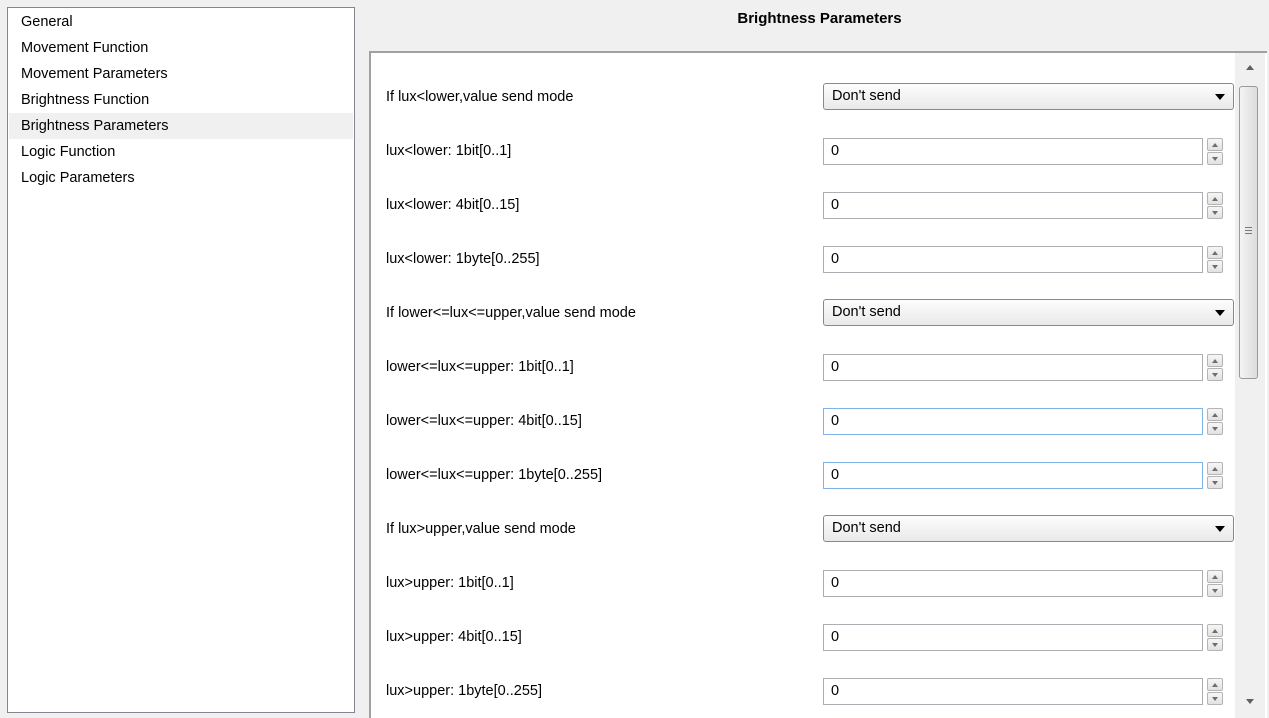 The width and height of the screenshot is (1269, 718). Describe the element at coordinates (181, 126) in the screenshot. I see `nav-item-brightness-parameters: Brightness Parameters` at that location.